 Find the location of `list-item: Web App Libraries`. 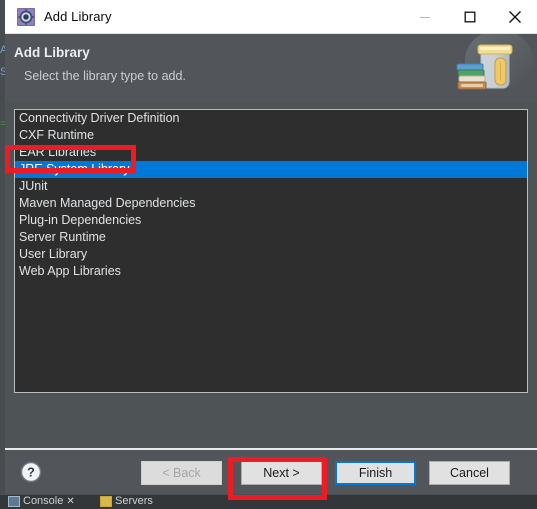

list-item: Web App Libraries is located at coordinates (271, 271).